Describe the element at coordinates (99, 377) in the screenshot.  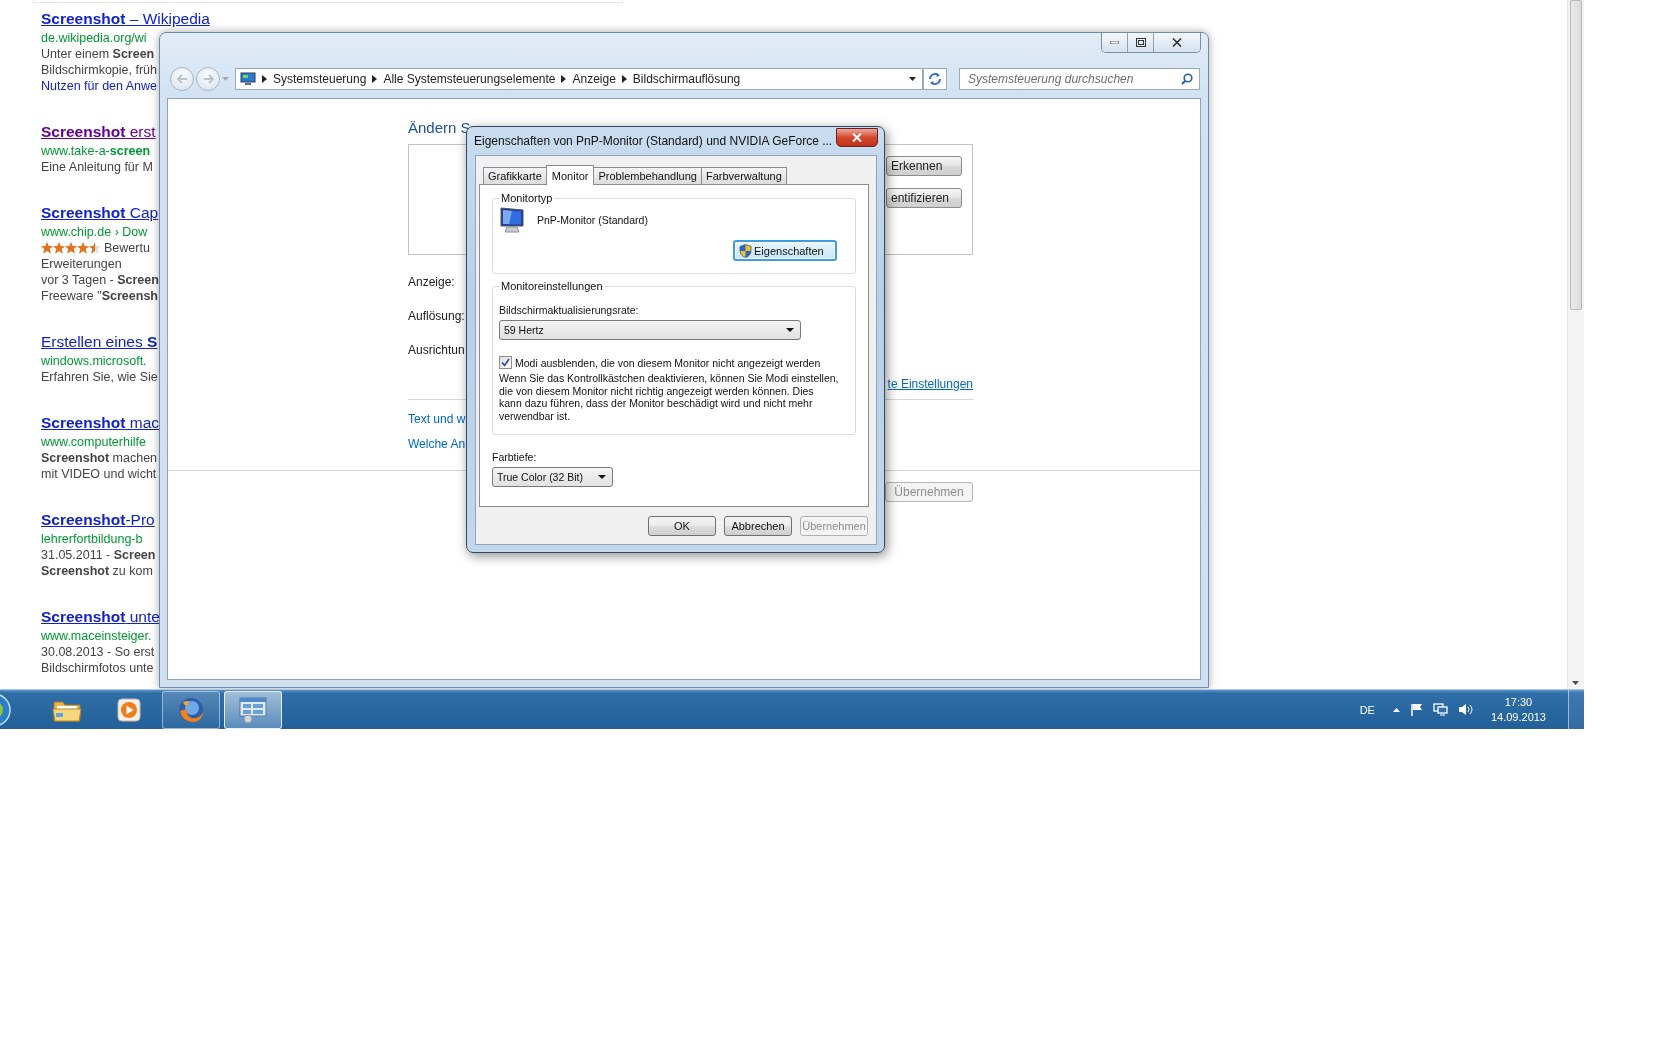
I see `result-snippet: Erfahren Sie, wie Sie` at that location.